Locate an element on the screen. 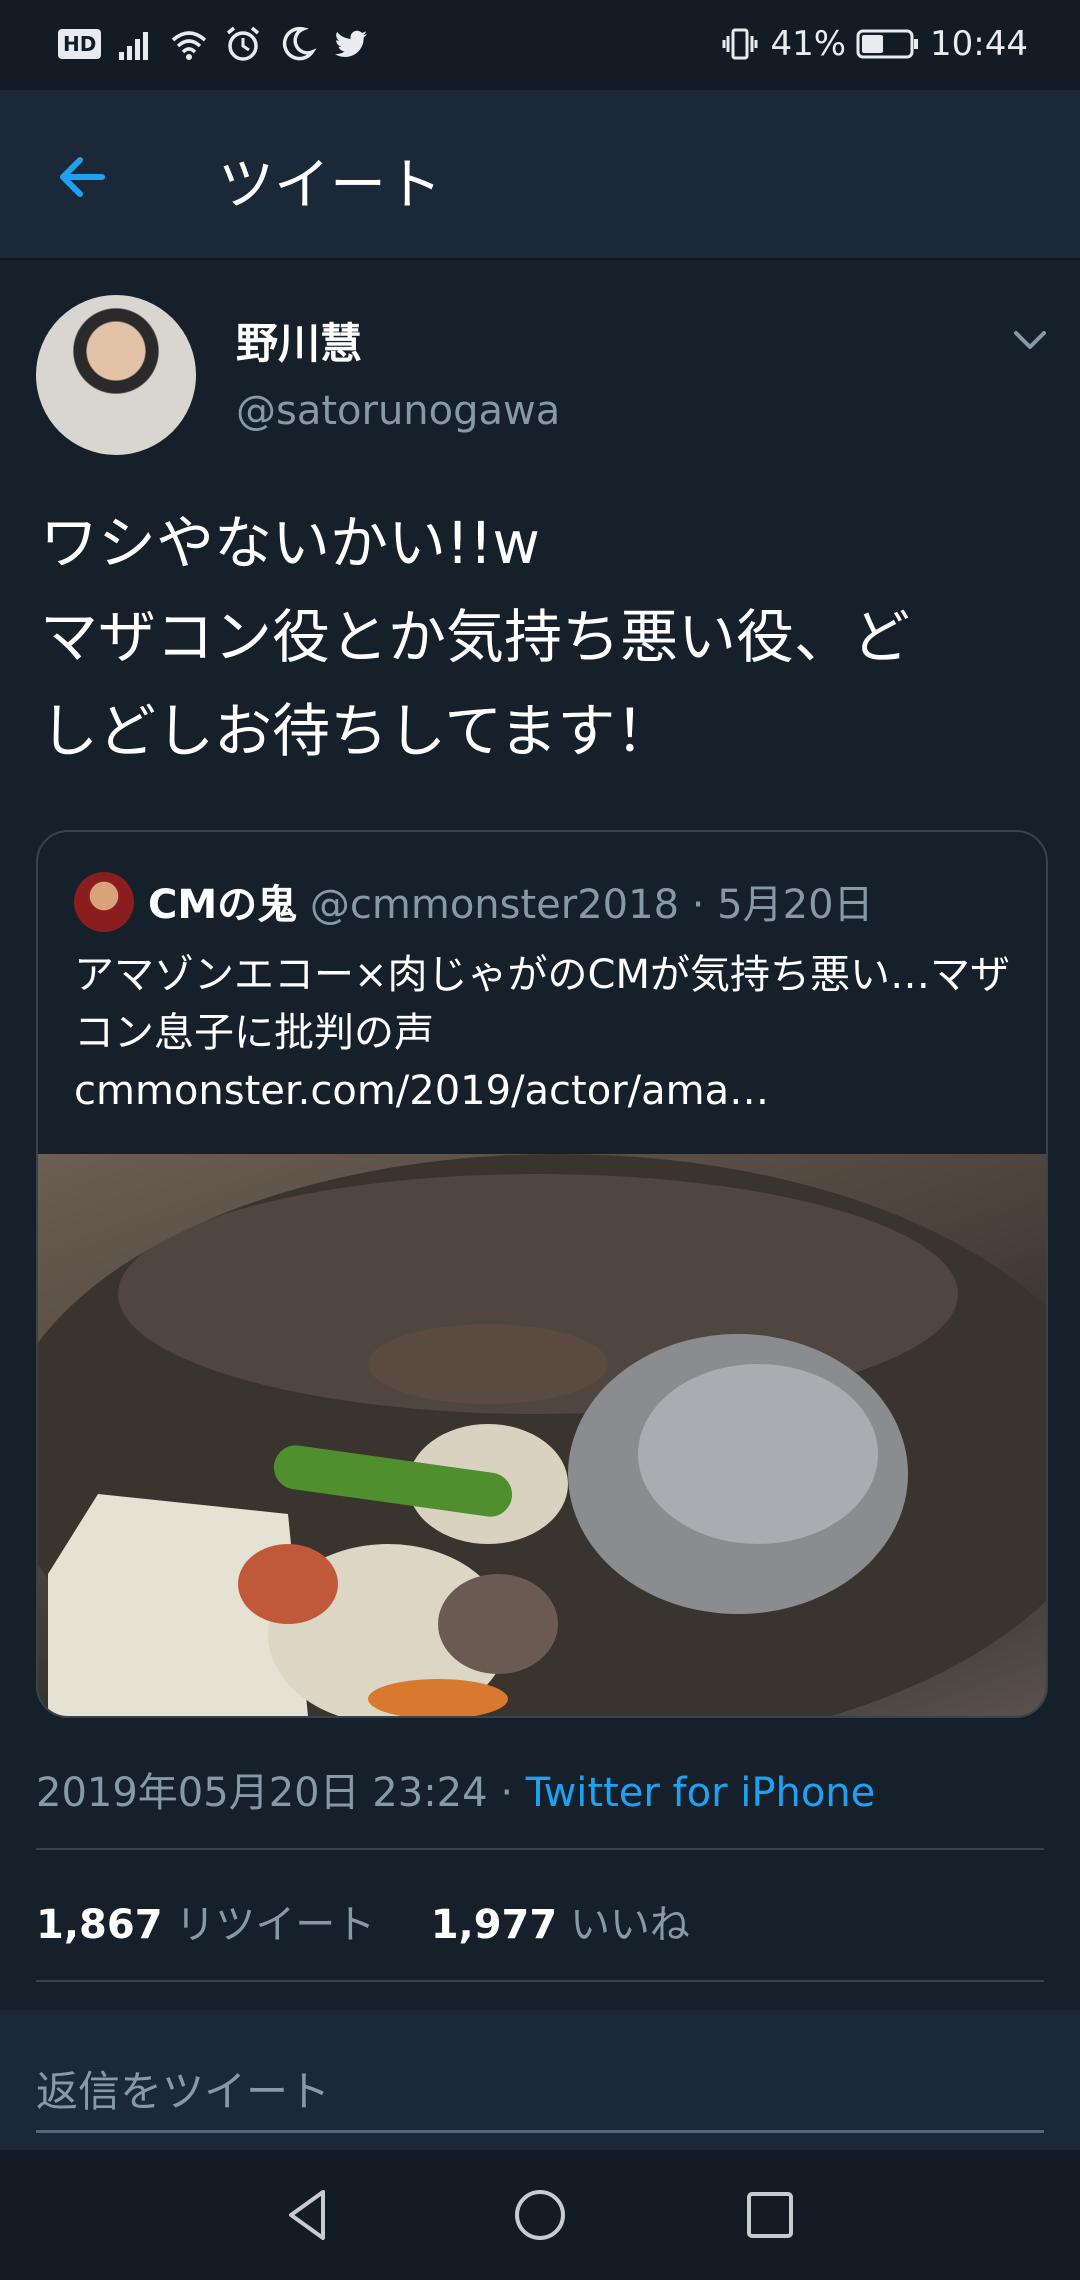 This screenshot has width=1080, height=2280. quoted-header: CMの鬼 @cmmonster2018 · 5月20日 is located at coordinates (511, 901).